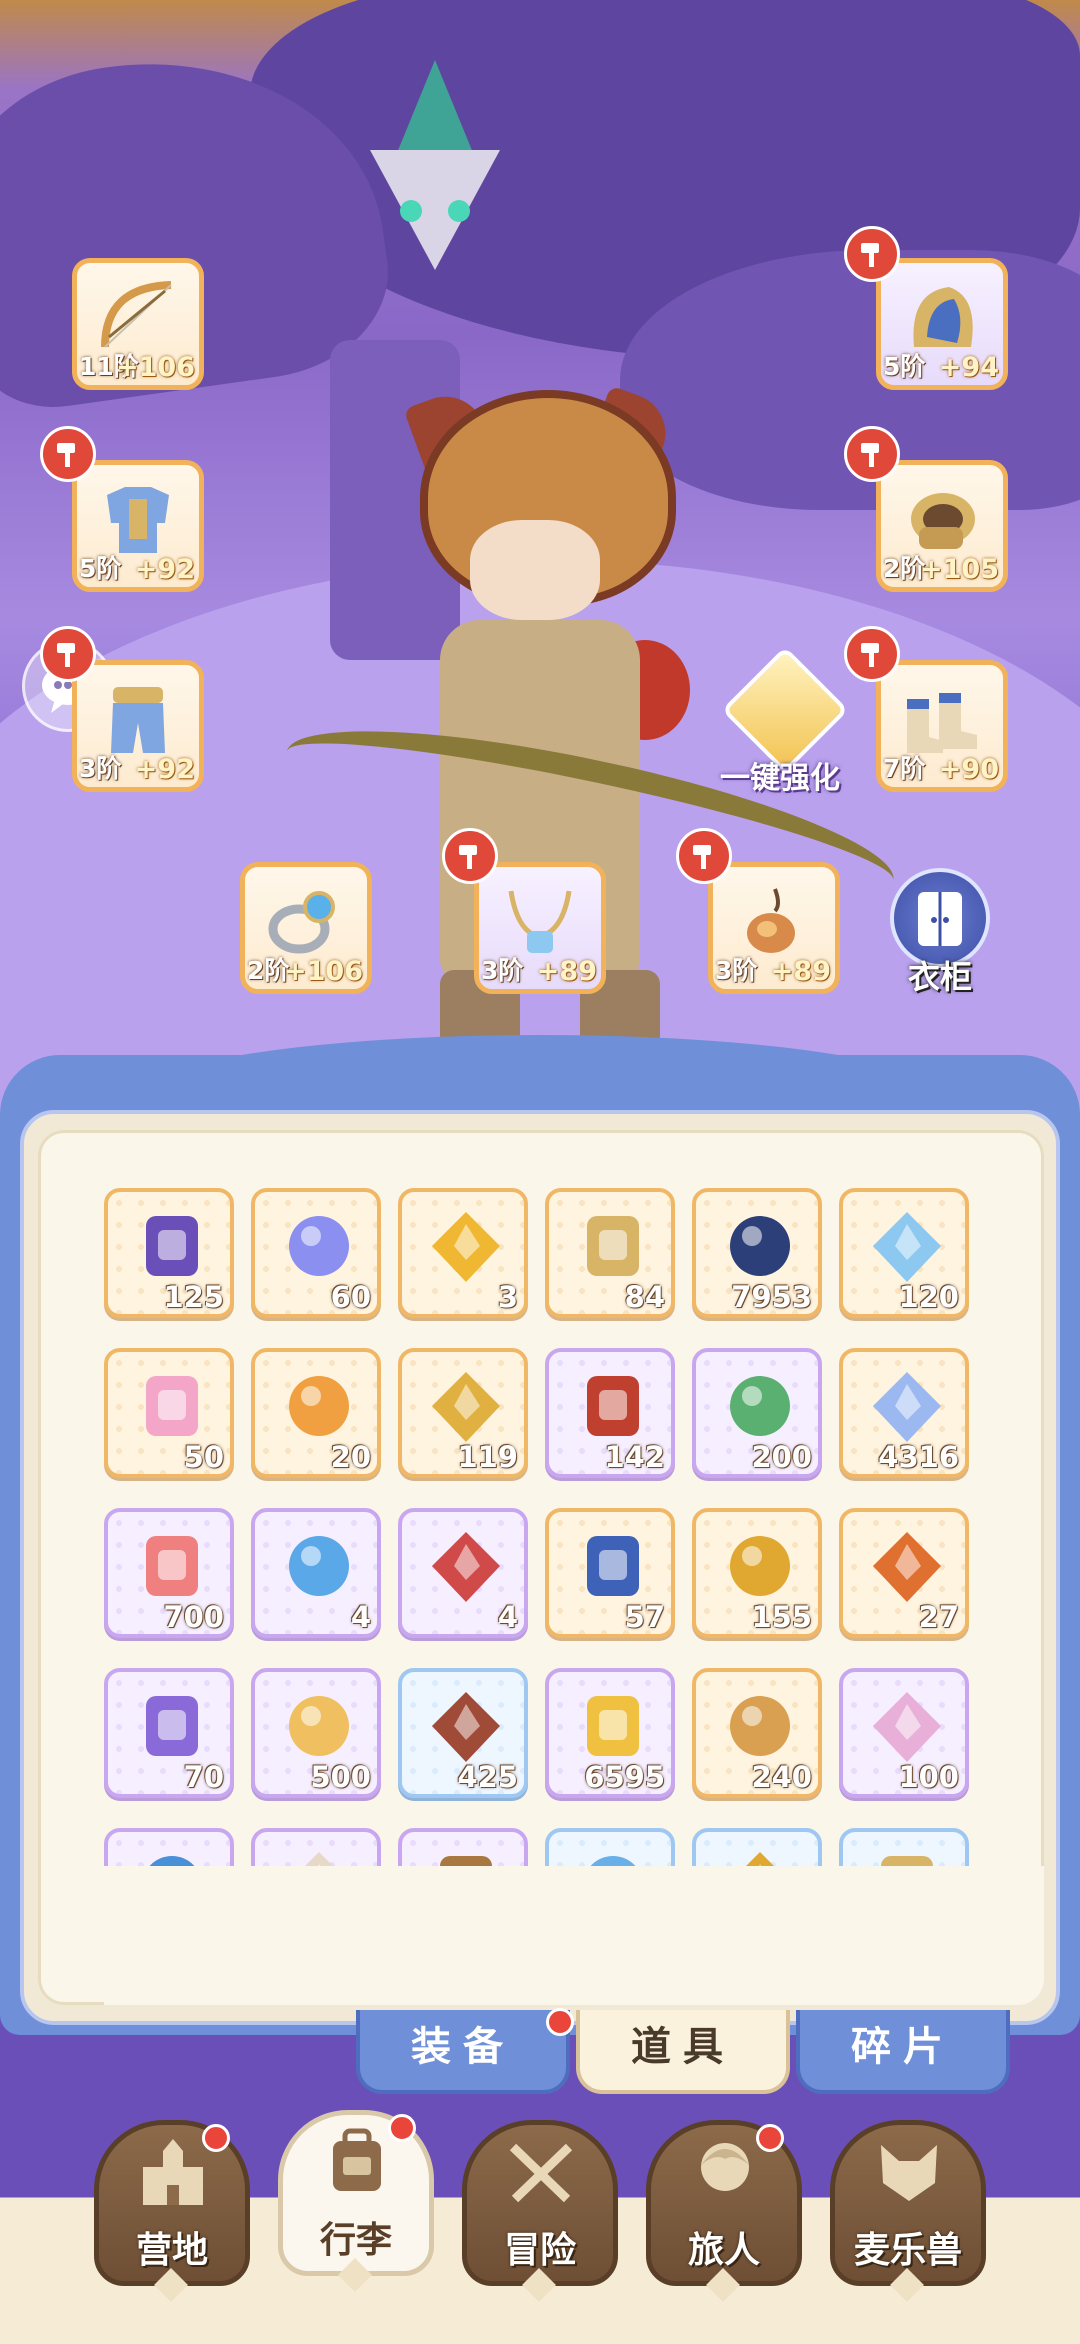  Describe the element at coordinates (781, 1617) in the screenshot. I see `item-count: 155` at that location.